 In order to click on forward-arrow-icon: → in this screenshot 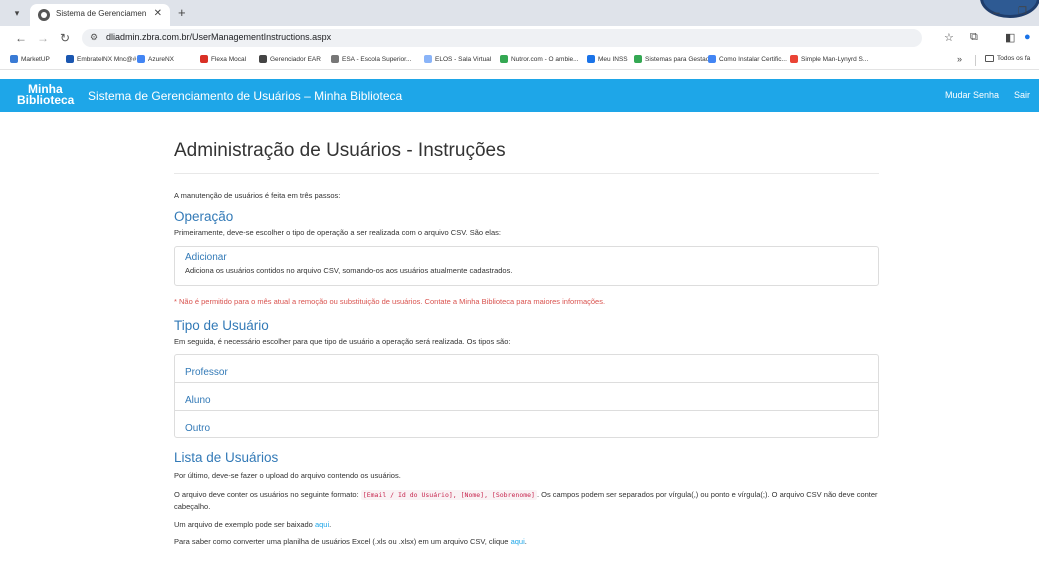, I will do `click(43, 38)`.